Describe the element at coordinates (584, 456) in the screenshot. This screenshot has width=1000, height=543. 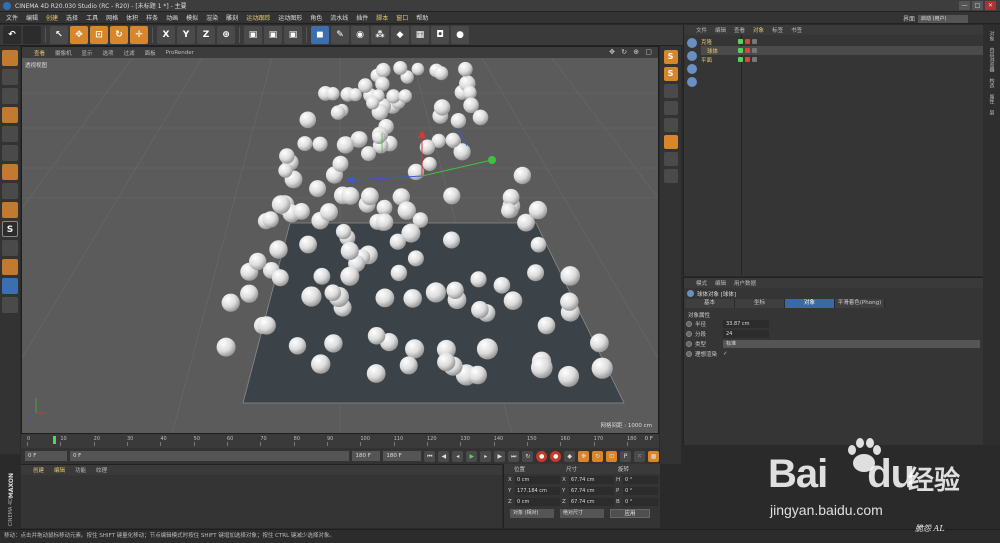
I see `position-key-icon: ✥` at that location.